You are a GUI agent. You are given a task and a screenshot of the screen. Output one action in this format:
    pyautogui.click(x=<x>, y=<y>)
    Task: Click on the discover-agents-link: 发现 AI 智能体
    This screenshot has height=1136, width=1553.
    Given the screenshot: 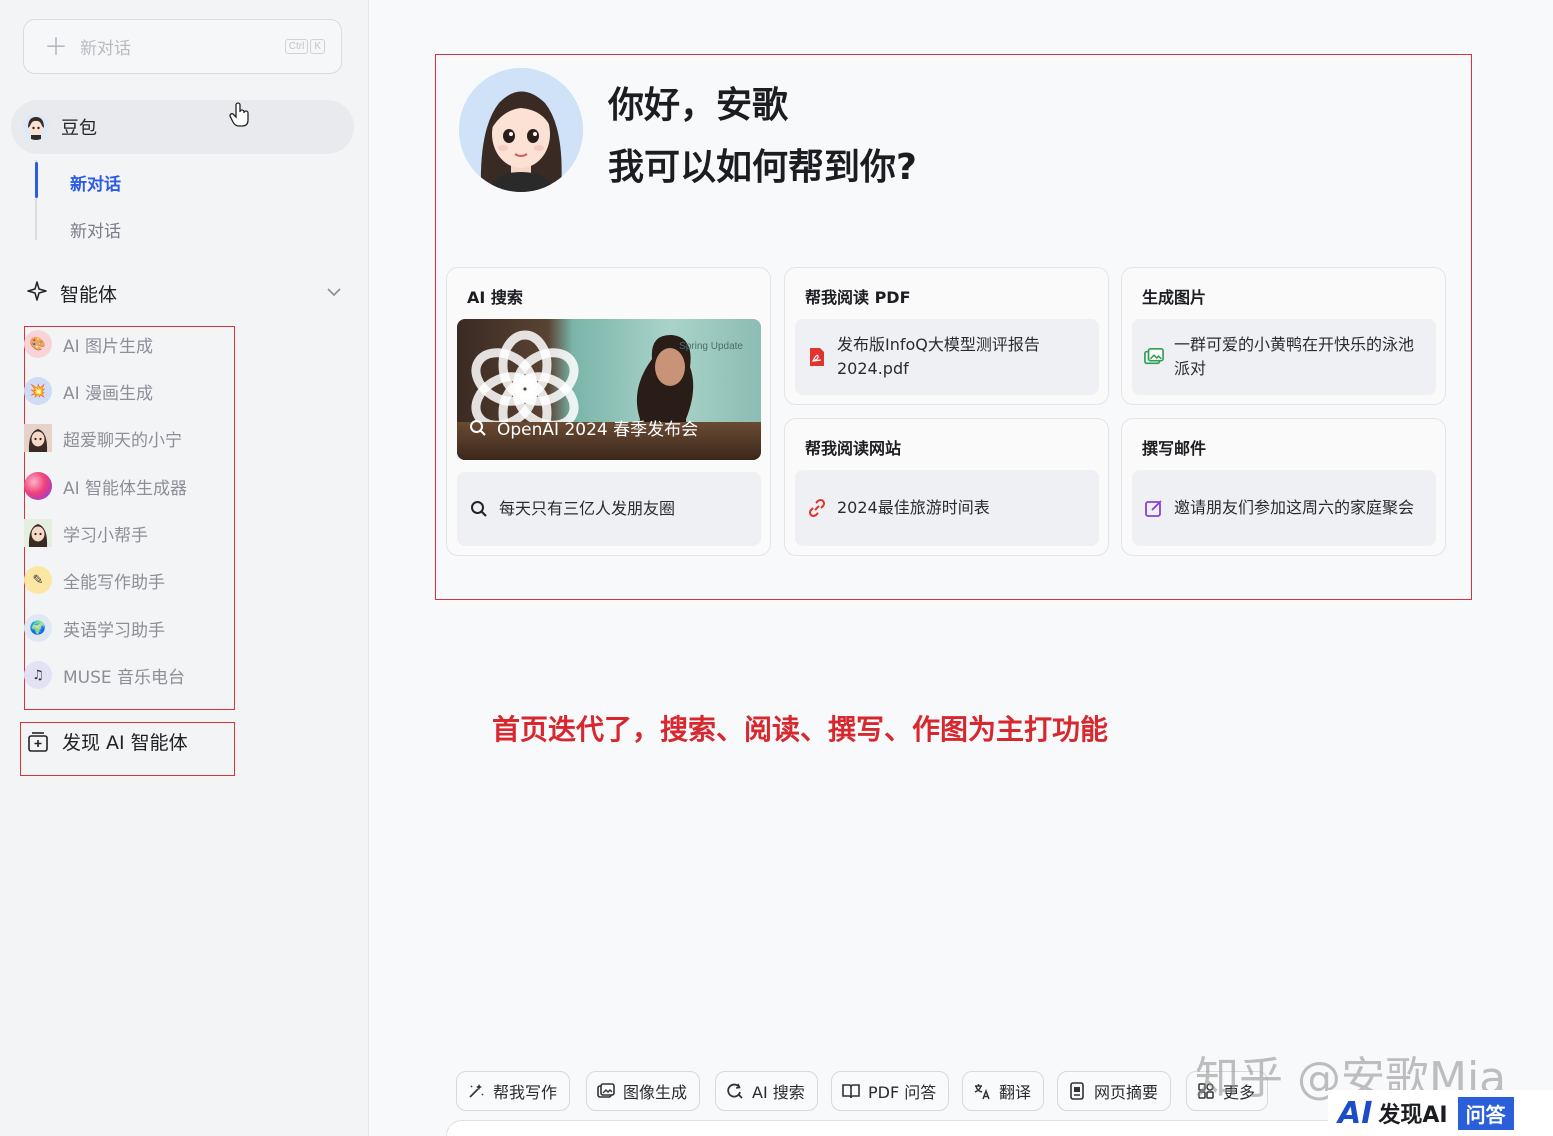 What is the action you would take?
    pyautogui.click(x=107, y=741)
    